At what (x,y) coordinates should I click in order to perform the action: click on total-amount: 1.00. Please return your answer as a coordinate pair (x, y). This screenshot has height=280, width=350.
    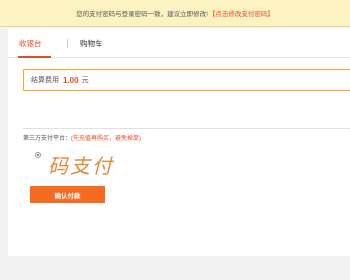
    Looking at the image, I should click on (71, 80).